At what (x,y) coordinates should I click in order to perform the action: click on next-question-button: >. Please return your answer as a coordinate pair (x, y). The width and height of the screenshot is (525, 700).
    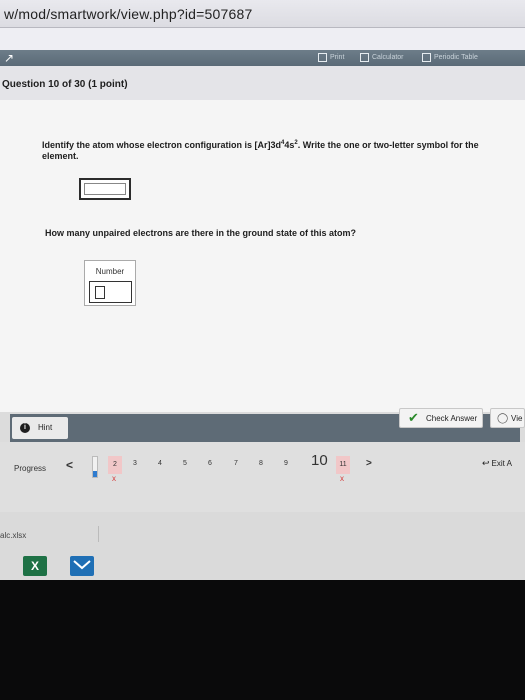
    Looking at the image, I should click on (369, 463).